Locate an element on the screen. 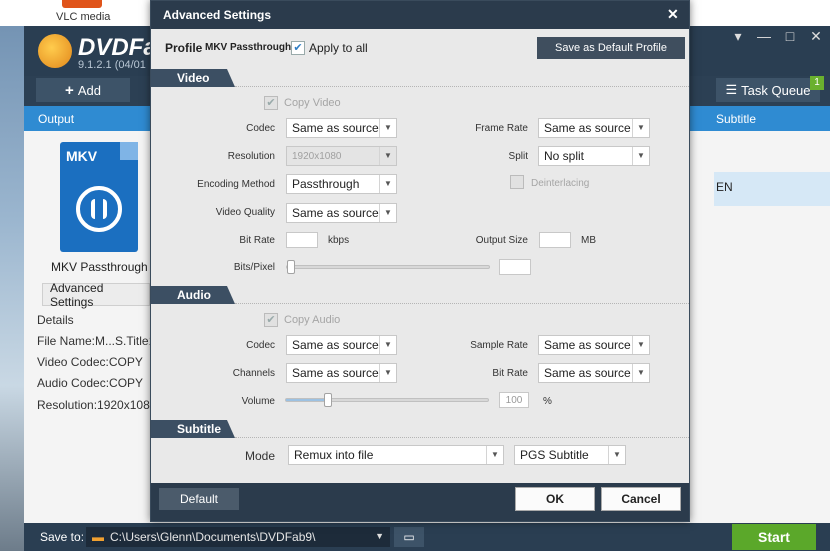  app-version: 9.1.2.1 (04/01 is located at coordinates (112, 65).